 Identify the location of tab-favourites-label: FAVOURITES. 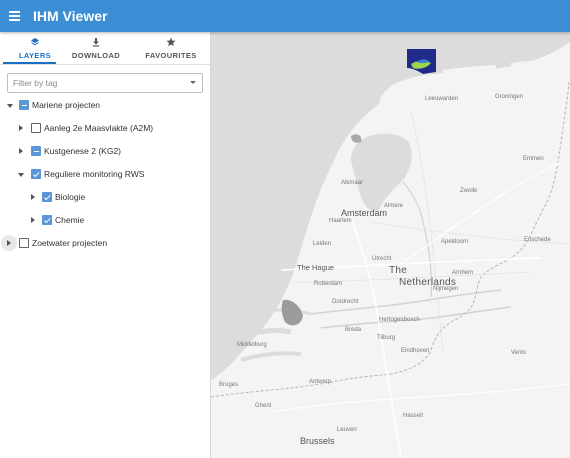
(171, 55).